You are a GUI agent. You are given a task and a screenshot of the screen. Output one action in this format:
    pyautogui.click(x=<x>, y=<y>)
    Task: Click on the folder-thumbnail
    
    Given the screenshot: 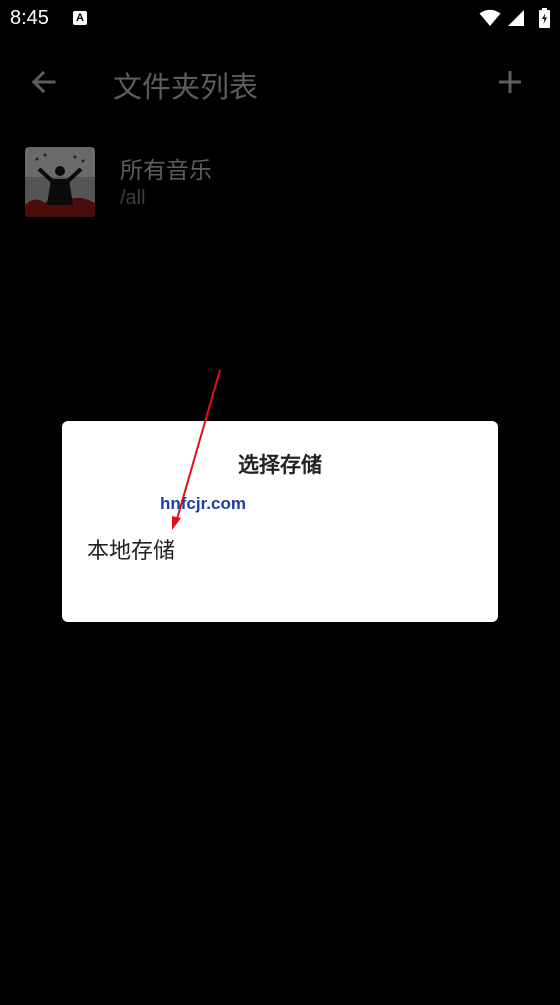 What is the action you would take?
    pyautogui.click(x=60, y=182)
    